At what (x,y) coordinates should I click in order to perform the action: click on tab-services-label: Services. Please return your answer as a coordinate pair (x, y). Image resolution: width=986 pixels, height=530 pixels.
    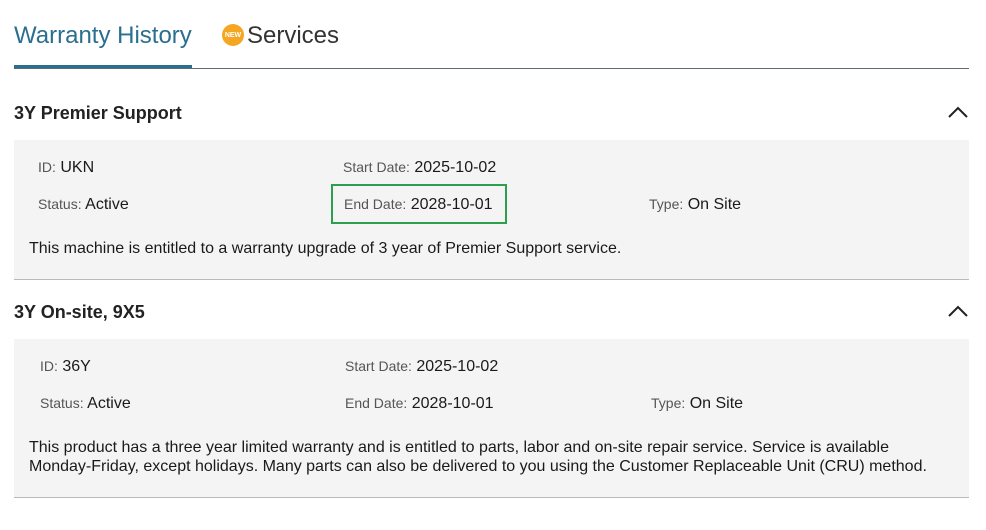
    Looking at the image, I should click on (293, 35).